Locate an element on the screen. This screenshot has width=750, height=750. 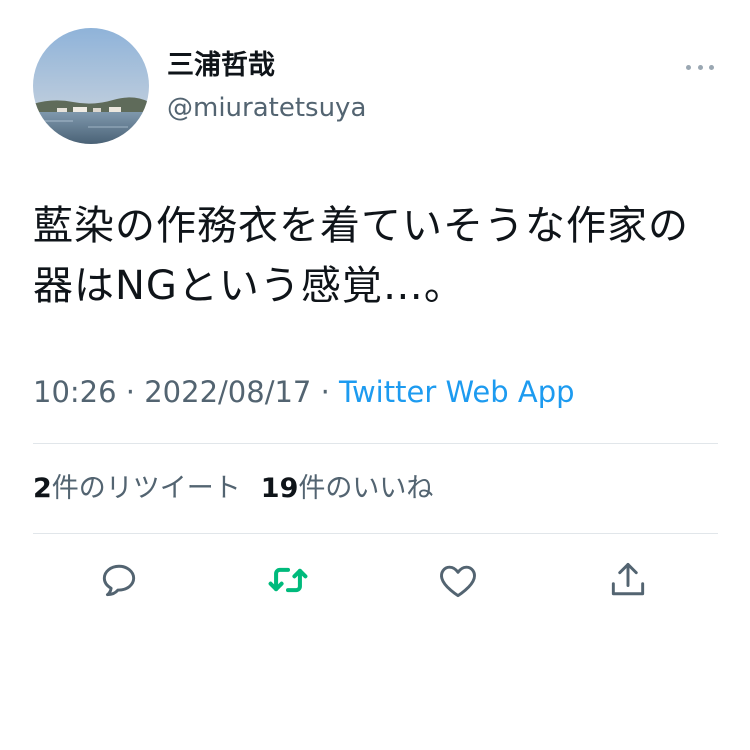
more-options-icon is located at coordinates (700, 67).